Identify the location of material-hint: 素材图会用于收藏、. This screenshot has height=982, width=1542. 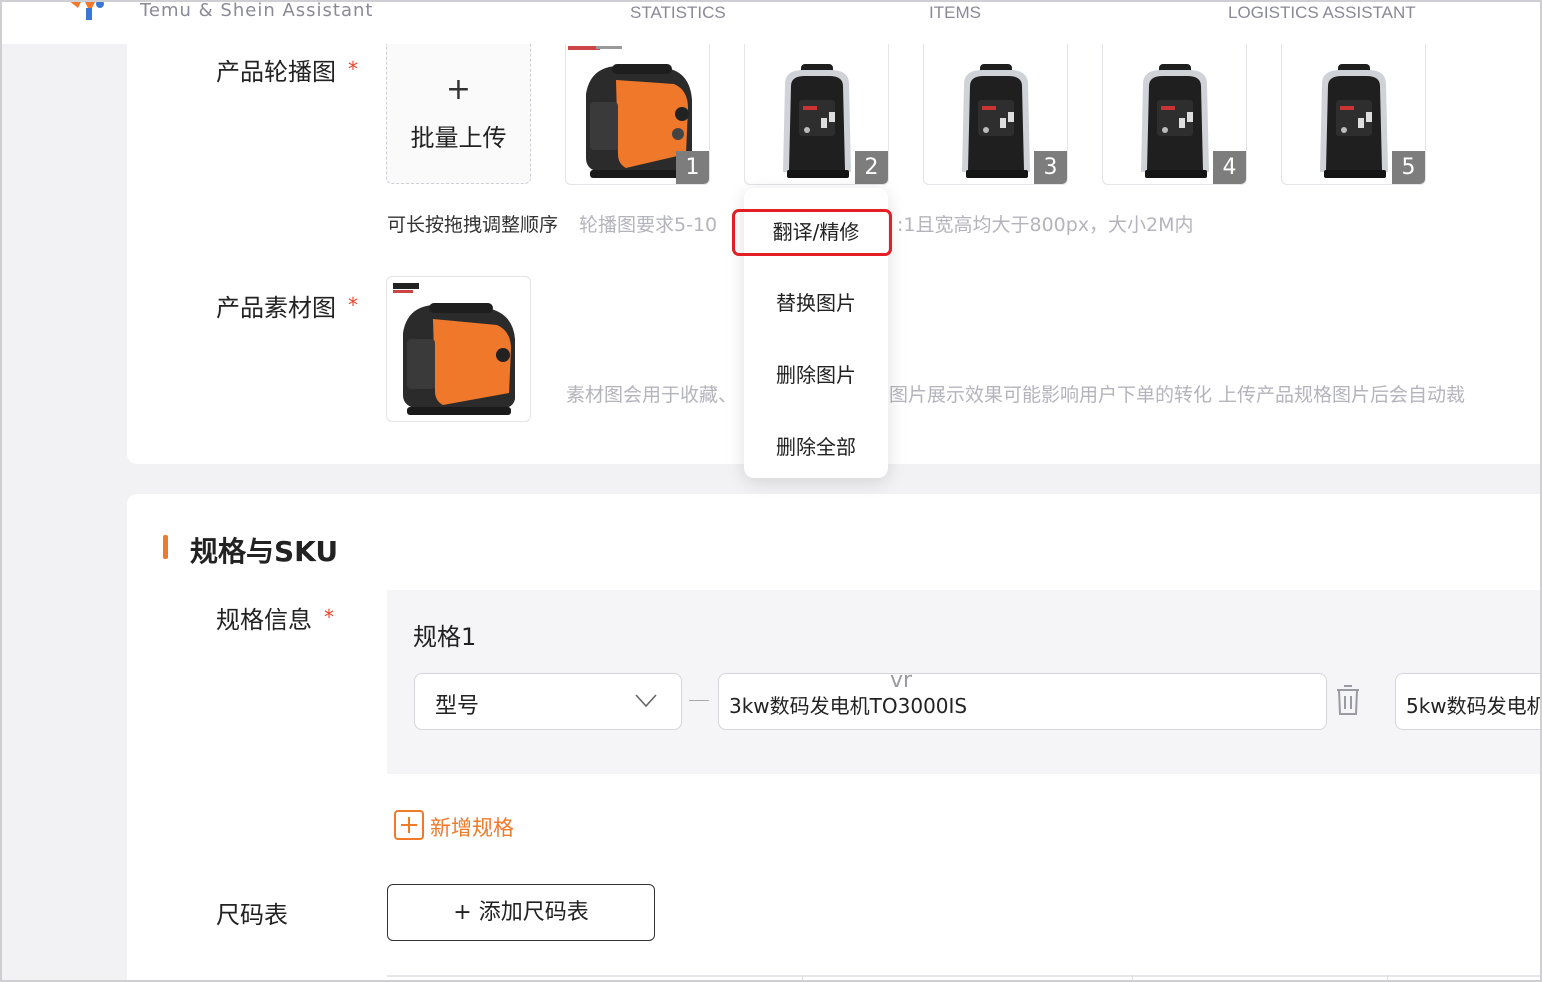
(652, 395).